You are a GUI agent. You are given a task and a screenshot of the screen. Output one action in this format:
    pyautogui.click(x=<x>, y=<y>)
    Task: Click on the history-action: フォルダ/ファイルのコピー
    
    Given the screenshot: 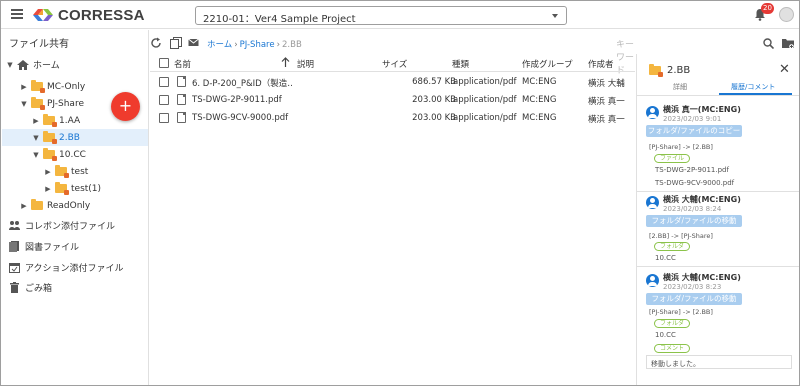 What is the action you would take?
    pyautogui.click(x=694, y=131)
    